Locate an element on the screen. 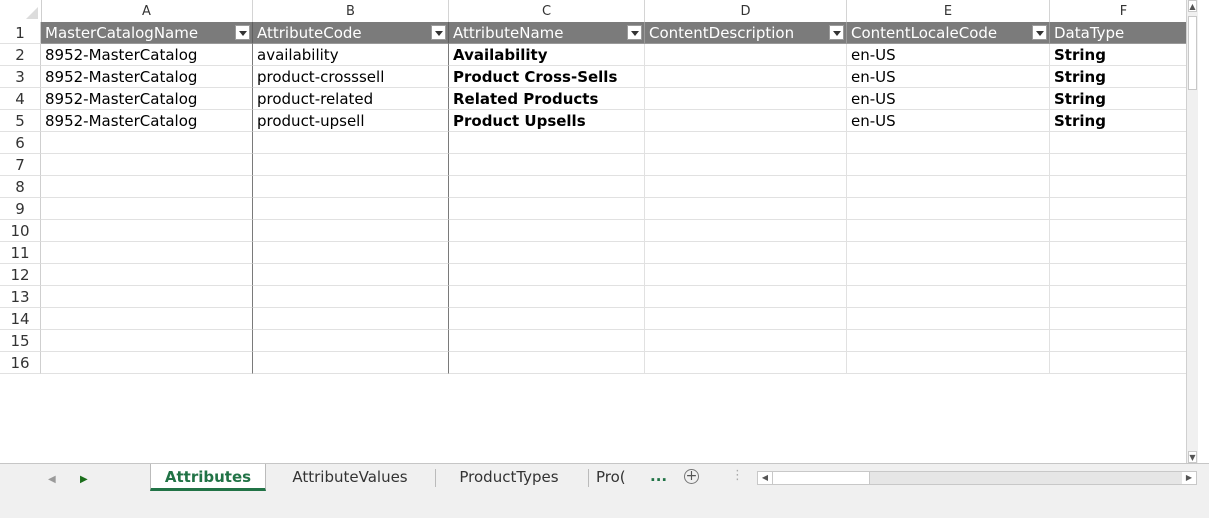  header-cell: ContentDescription is located at coordinates (746, 33).